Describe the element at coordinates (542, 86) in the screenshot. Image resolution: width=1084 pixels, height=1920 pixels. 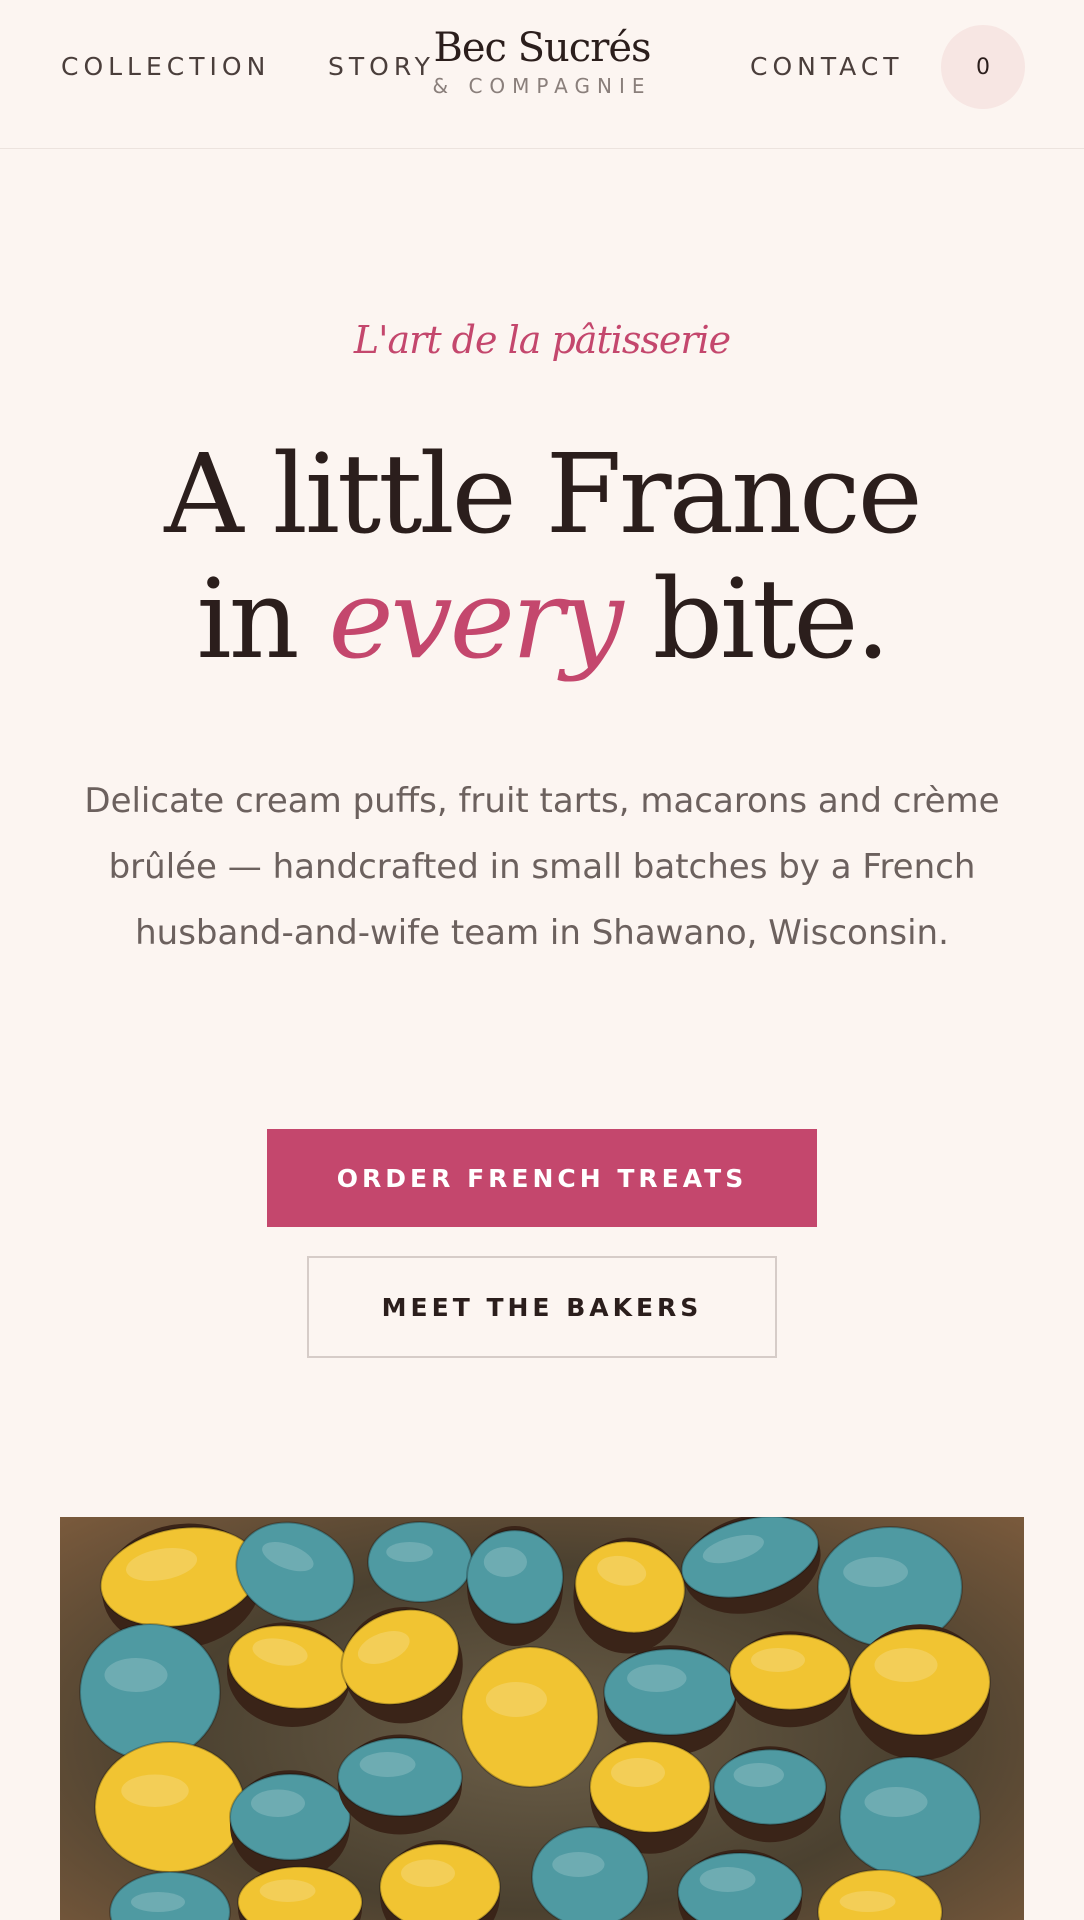
I see `logo-subtitle: & COMPAGNIE` at that location.